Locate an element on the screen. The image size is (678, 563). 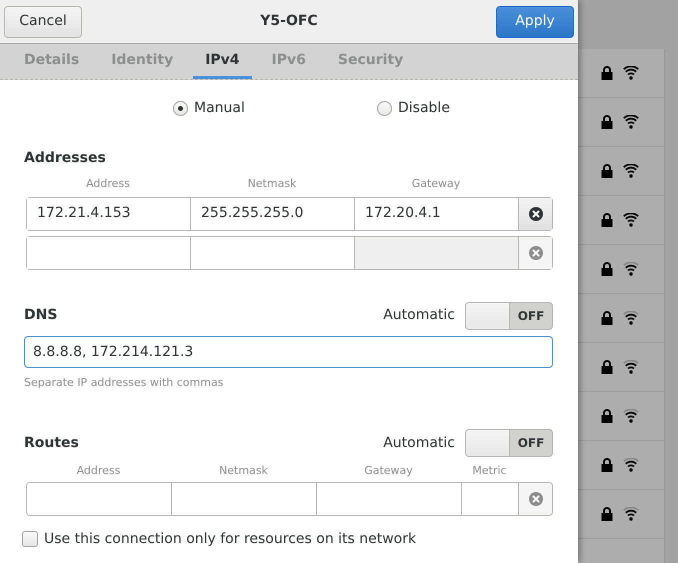
tab: IPv4 is located at coordinates (222, 61).